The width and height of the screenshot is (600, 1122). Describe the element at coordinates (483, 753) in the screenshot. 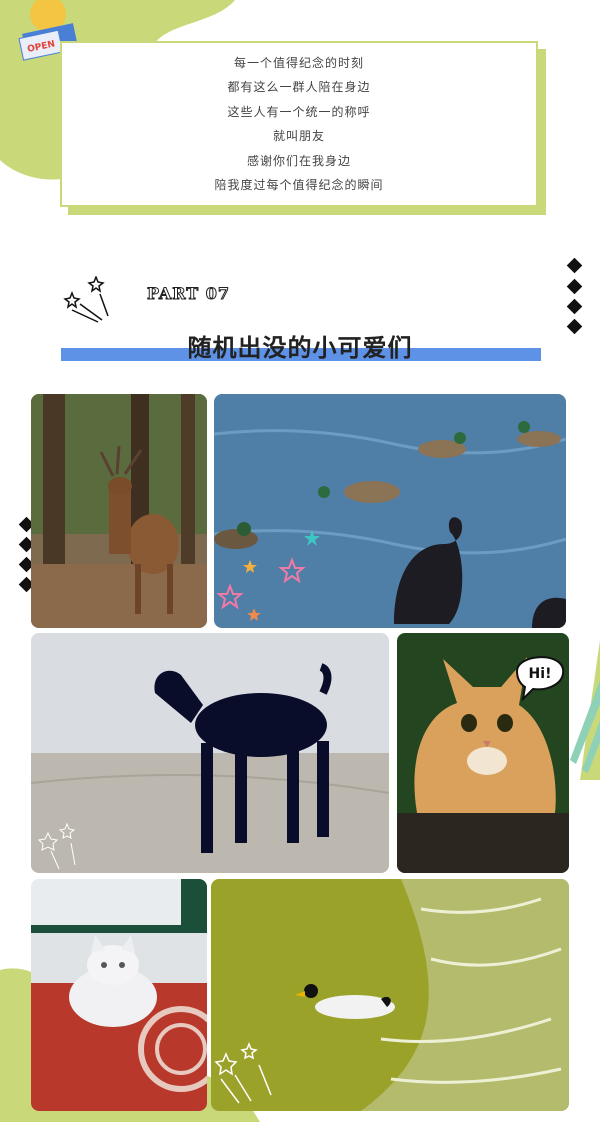

I see `cat-photo: Hi!` at that location.